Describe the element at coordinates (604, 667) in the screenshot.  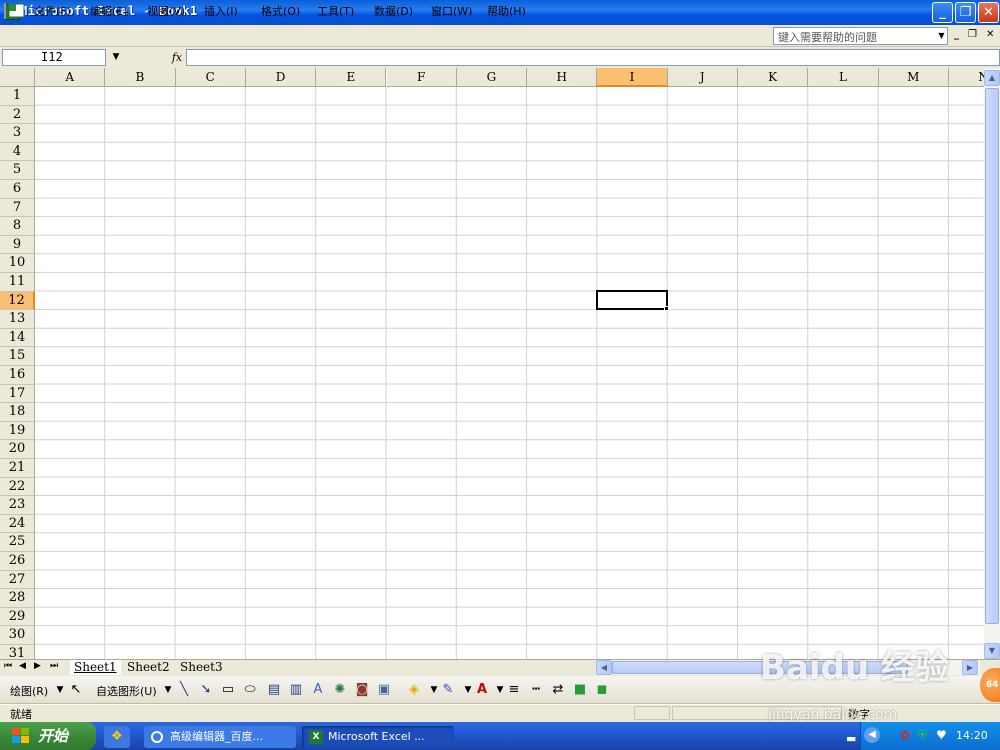
I see `scroll-left-icon: ◀` at that location.